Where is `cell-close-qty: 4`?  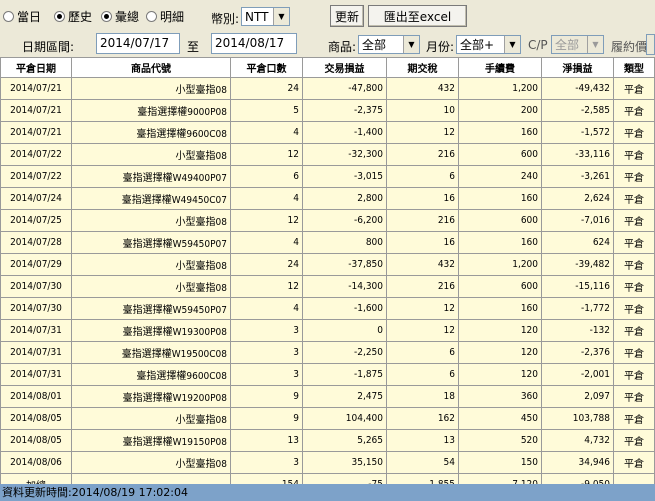
cell-close-qty: 4 is located at coordinates (266, 132).